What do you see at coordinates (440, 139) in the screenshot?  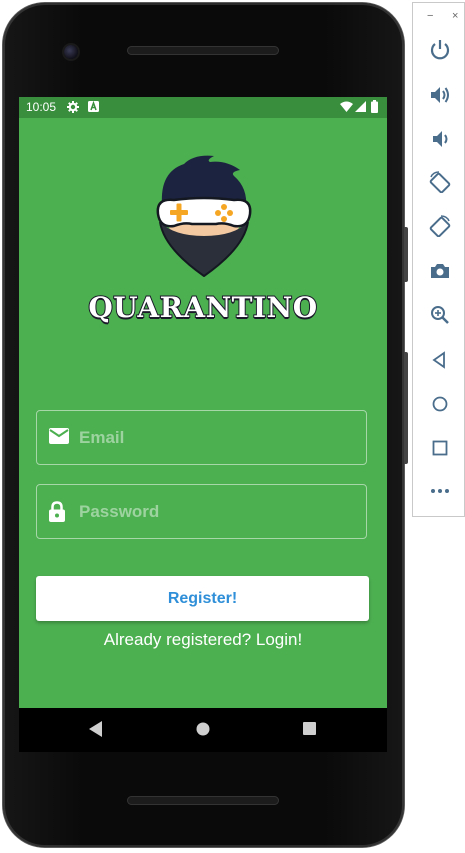 I see `volume-down-icon` at bounding box center [440, 139].